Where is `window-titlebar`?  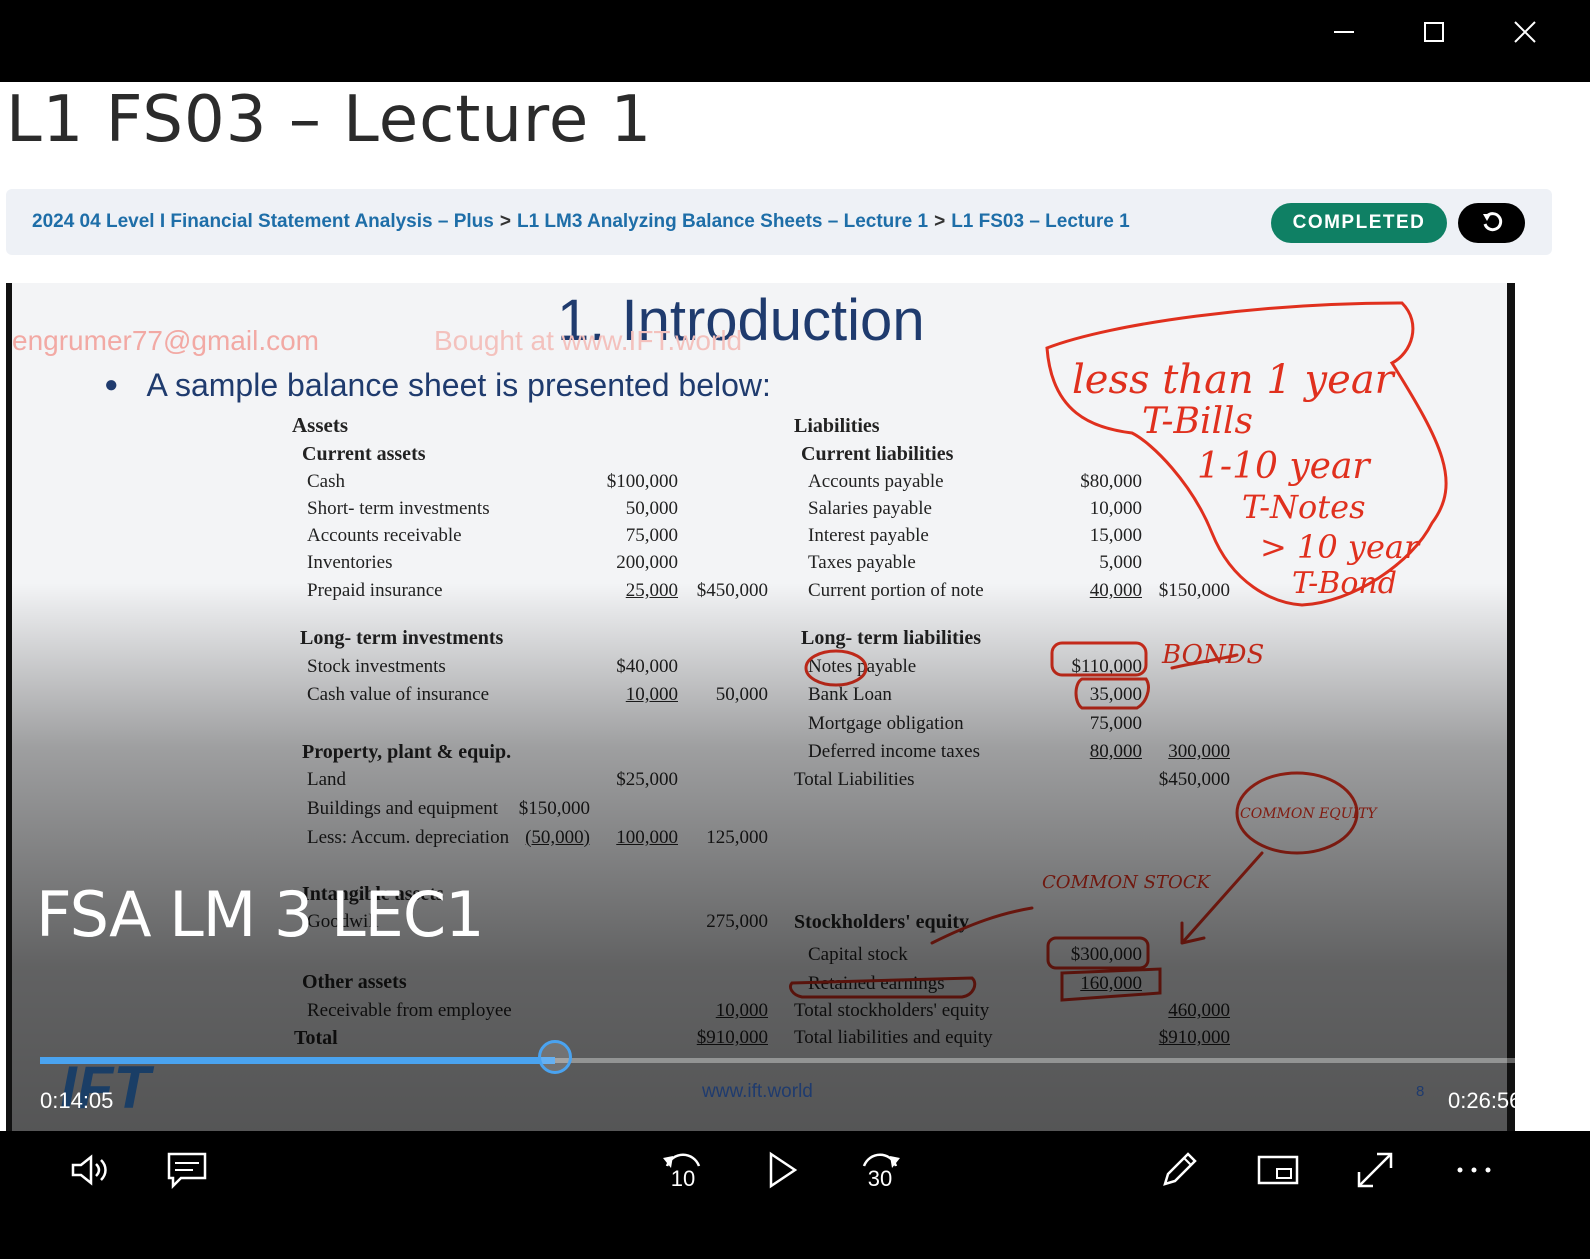 window-titlebar is located at coordinates (795, 41).